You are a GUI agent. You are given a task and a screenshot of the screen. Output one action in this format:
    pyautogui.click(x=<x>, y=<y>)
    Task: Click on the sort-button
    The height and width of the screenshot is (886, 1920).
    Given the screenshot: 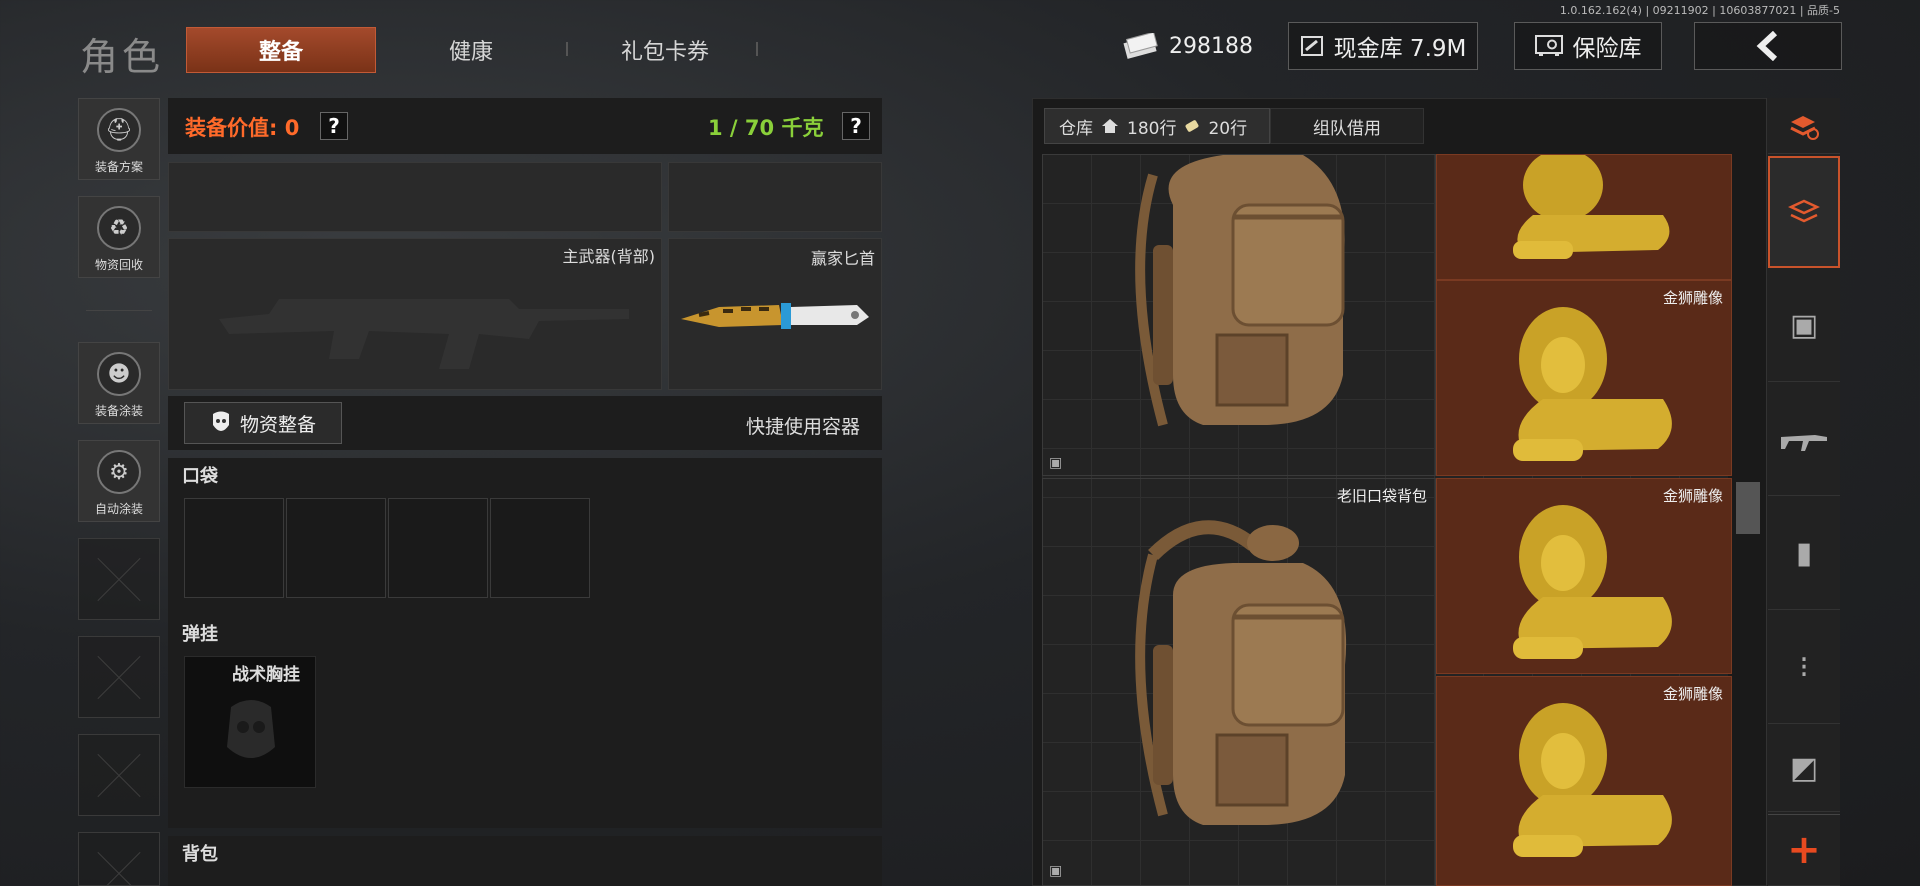 What is the action you would take?
    pyautogui.click(x=1804, y=127)
    